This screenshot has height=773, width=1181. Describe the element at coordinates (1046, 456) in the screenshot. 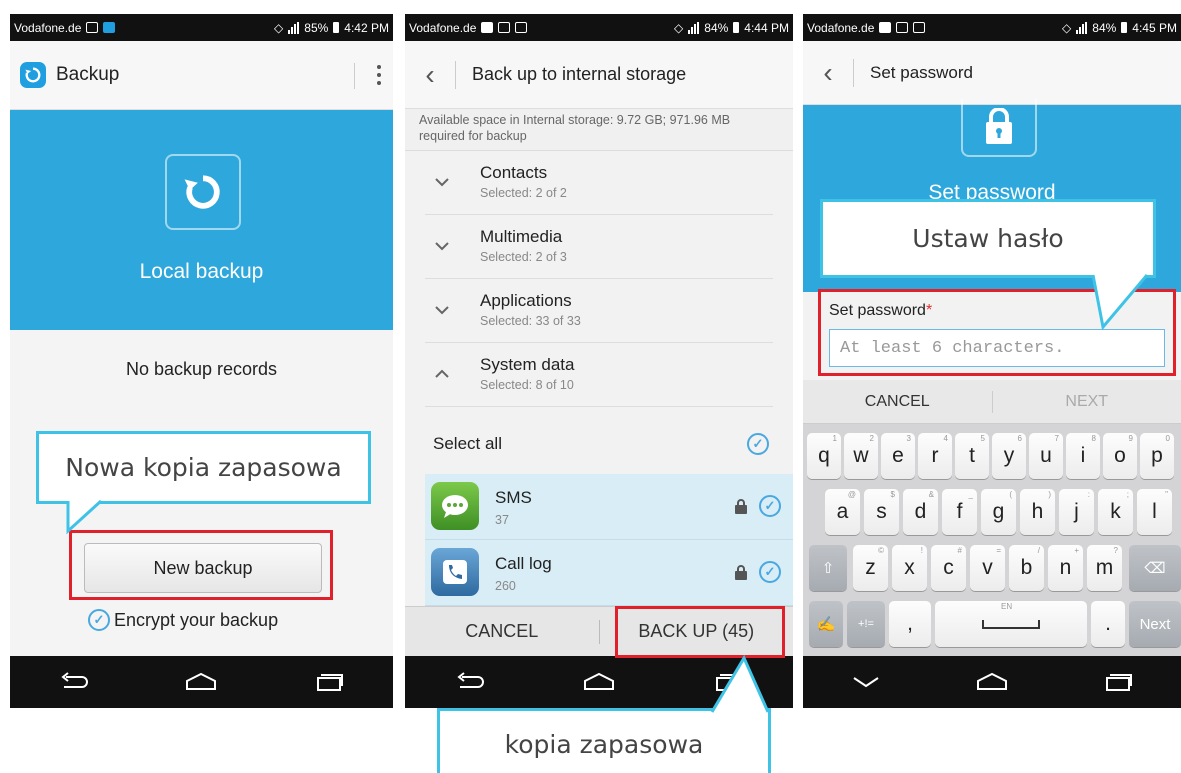

I see `key-u: u7` at that location.